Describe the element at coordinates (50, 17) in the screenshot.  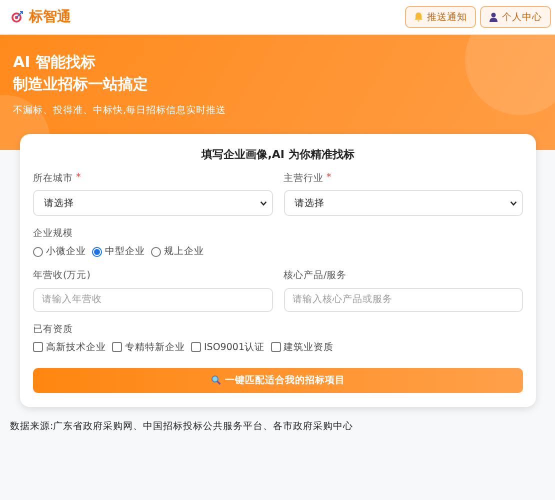
I see `logo-text: 标智通` at that location.